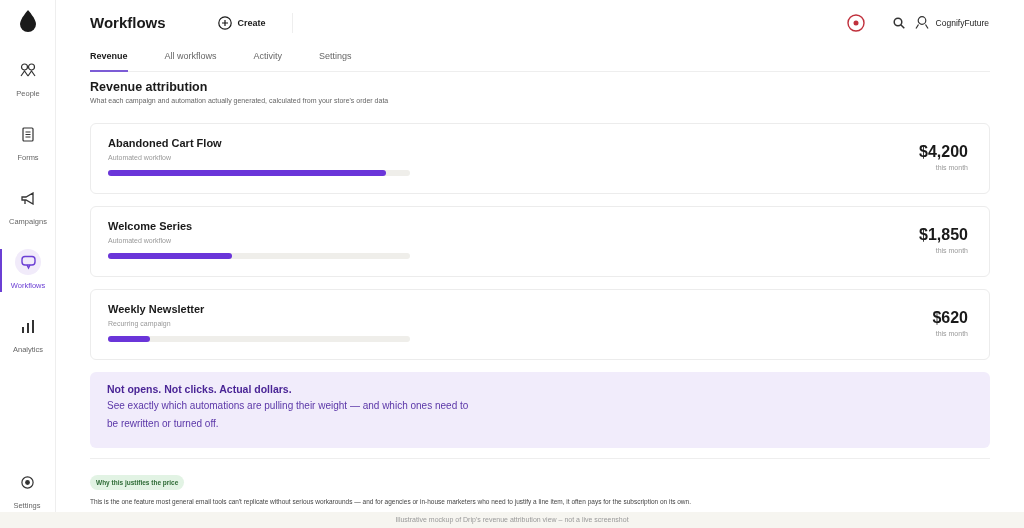  Describe the element at coordinates (28, 262) in the screenshot. I see `chat-bubble-icon` at that location.